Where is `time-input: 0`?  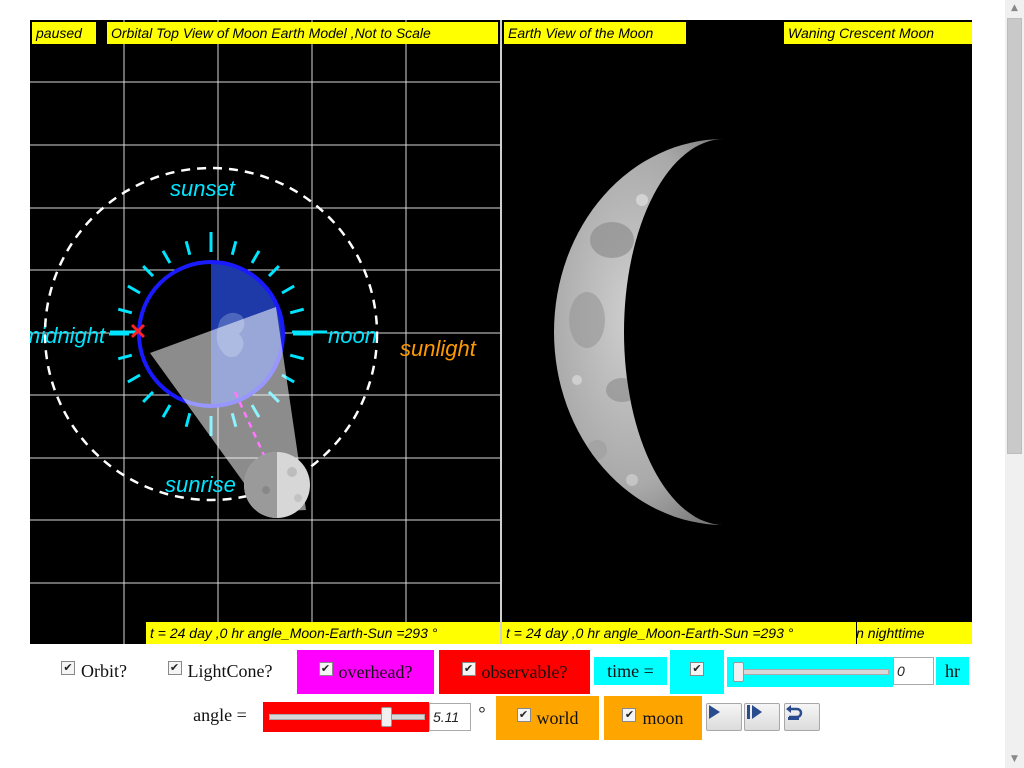
time-input: 0 is located at coordinates (913, 671).